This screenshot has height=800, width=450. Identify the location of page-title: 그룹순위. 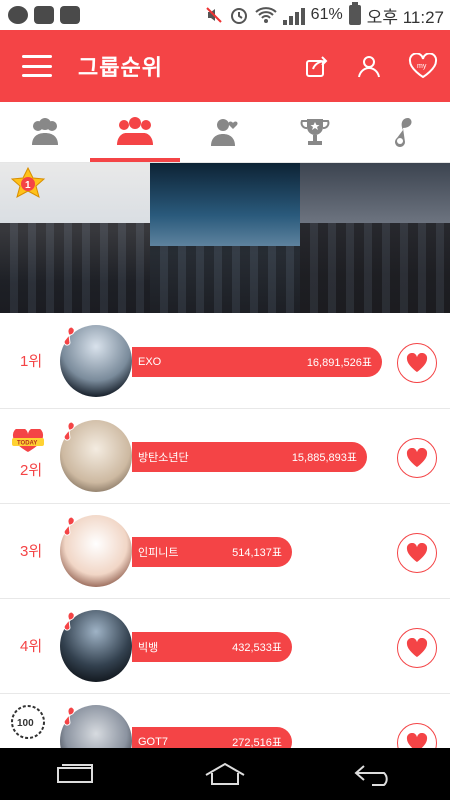
(120, 67).